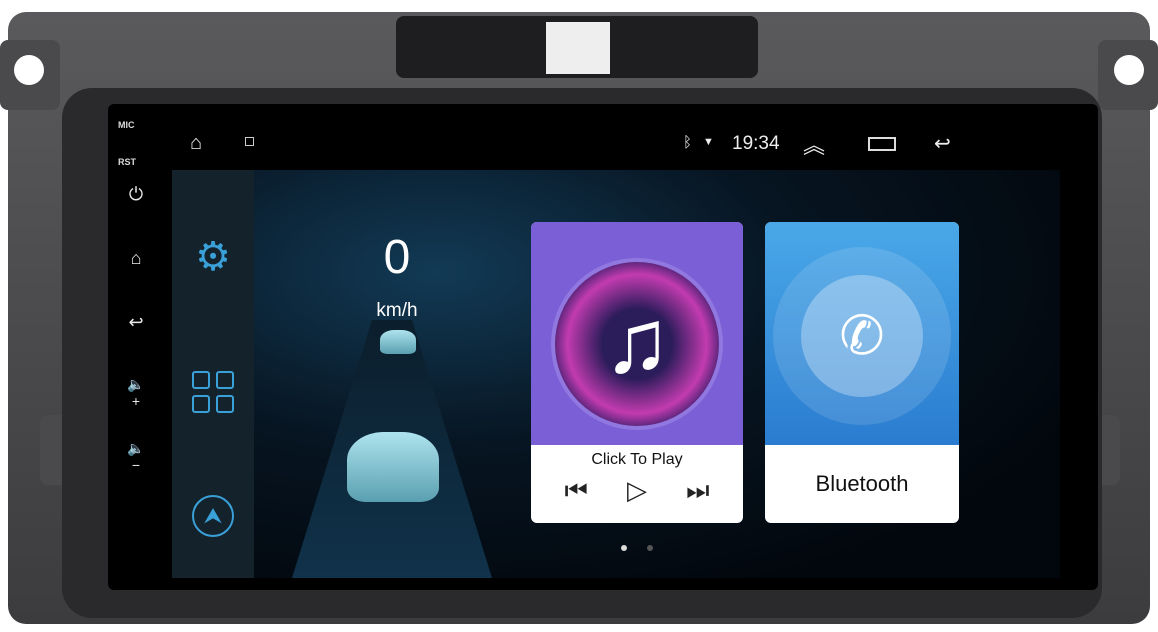  Describe the element at coordinates (397, 310) in the screenshot. I see `speed-unit: km/h` at that location.